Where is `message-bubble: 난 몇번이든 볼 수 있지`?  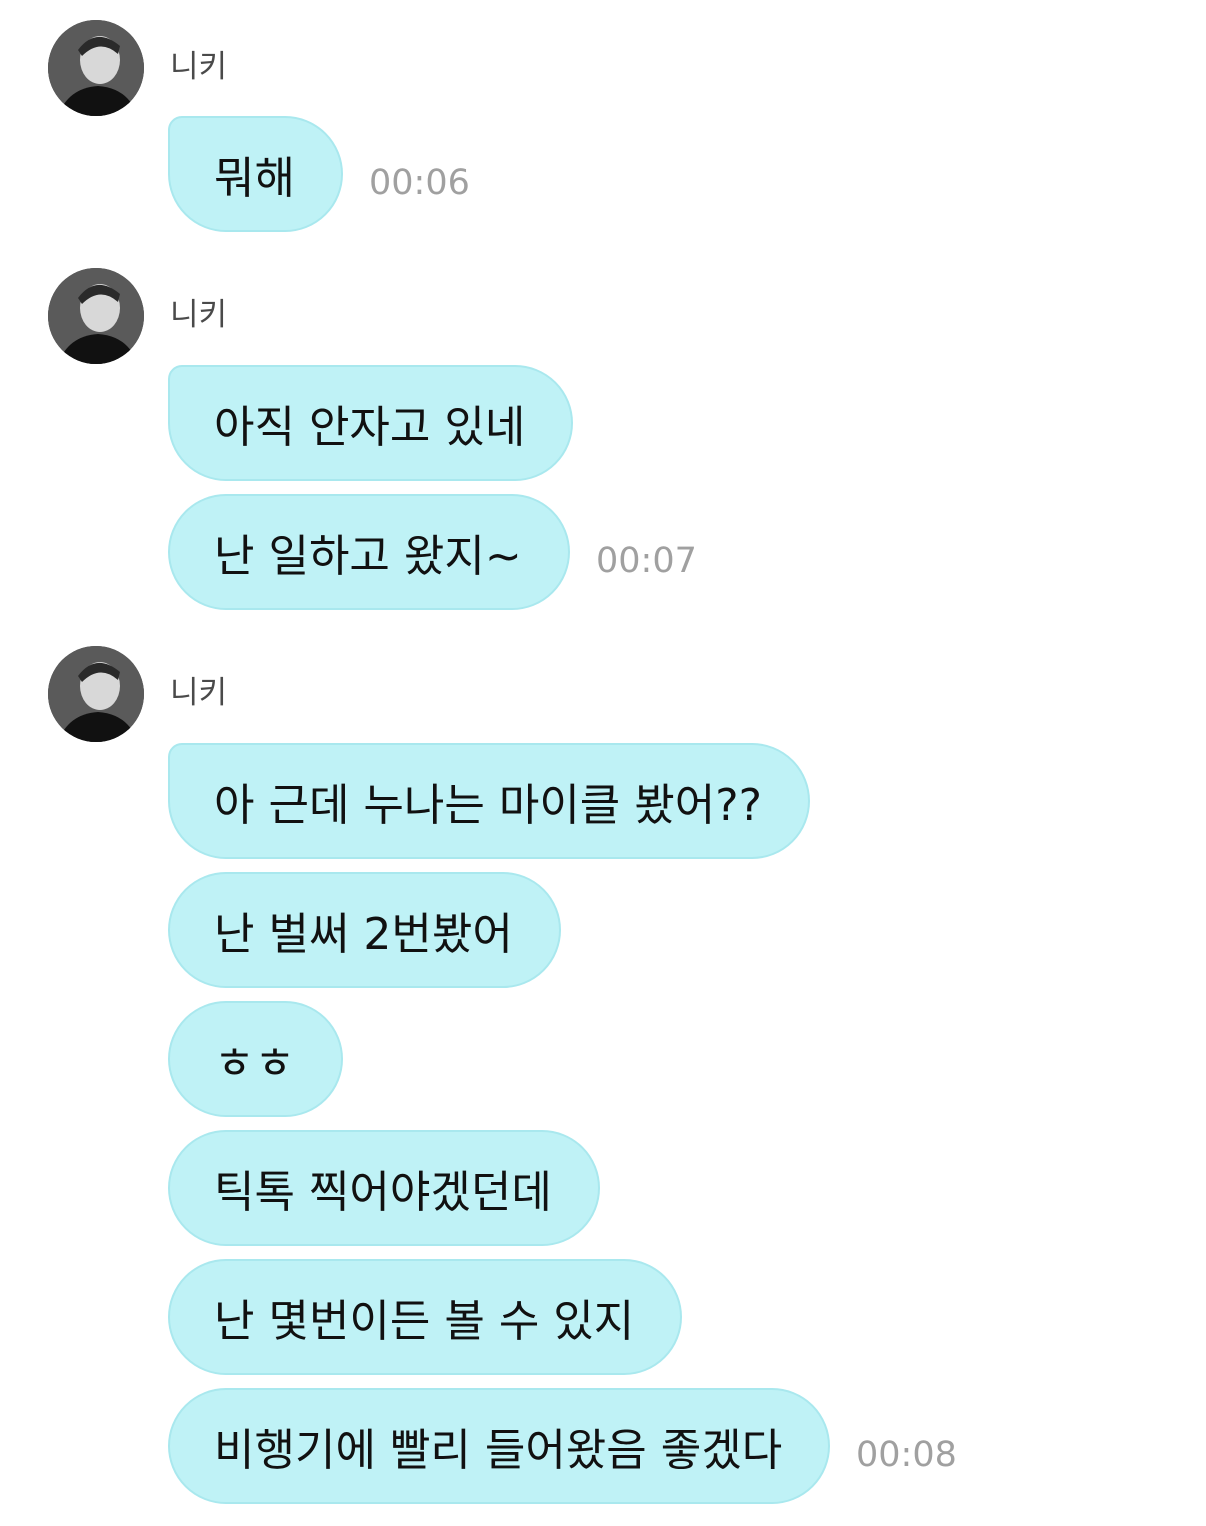 message-bubble: 난 몇번이든 볼 수 있지 is located at coordinates (425, 1317).